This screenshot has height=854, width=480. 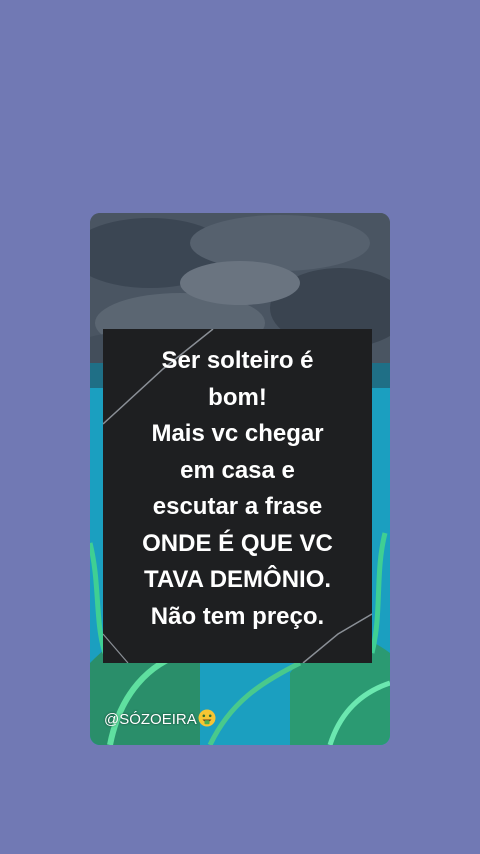 What do you see at coordinates (237, 397) in the screenshot?
I see `quote-line: bom!` at bounding box center [237, 397].